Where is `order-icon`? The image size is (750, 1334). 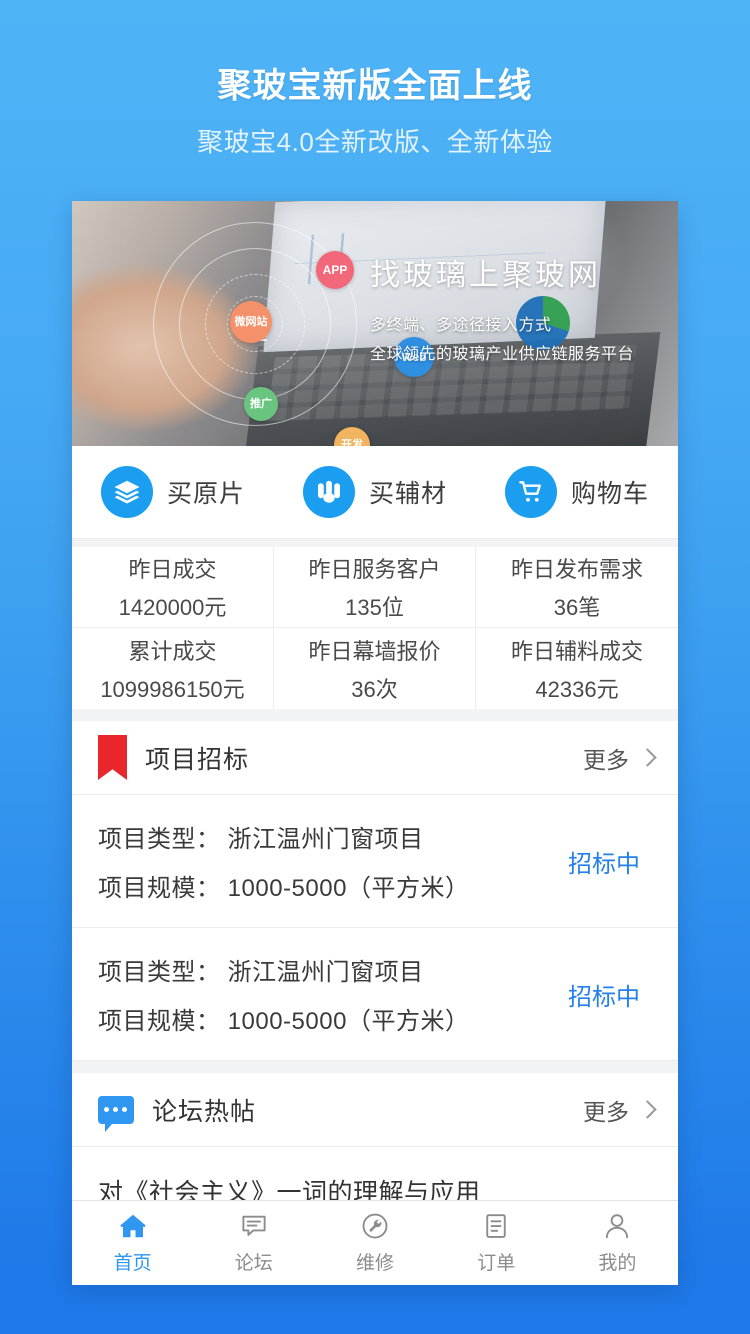
order-icon is located at coordinates (496, 1226).